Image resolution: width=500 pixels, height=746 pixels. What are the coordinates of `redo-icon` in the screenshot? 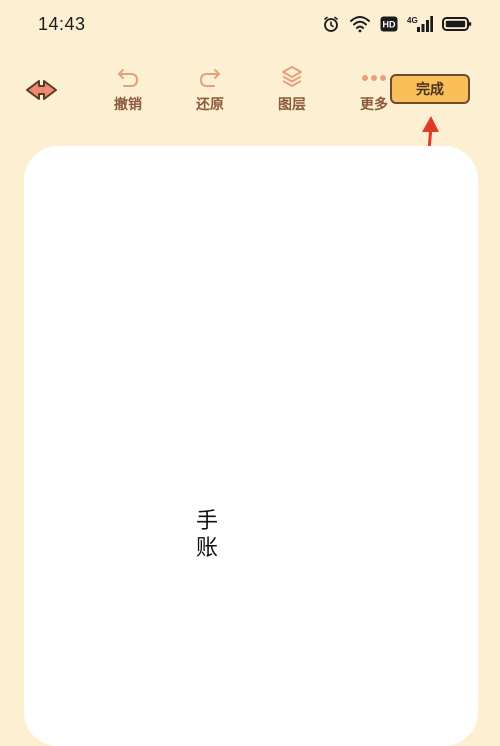 It's located at (210, 77).